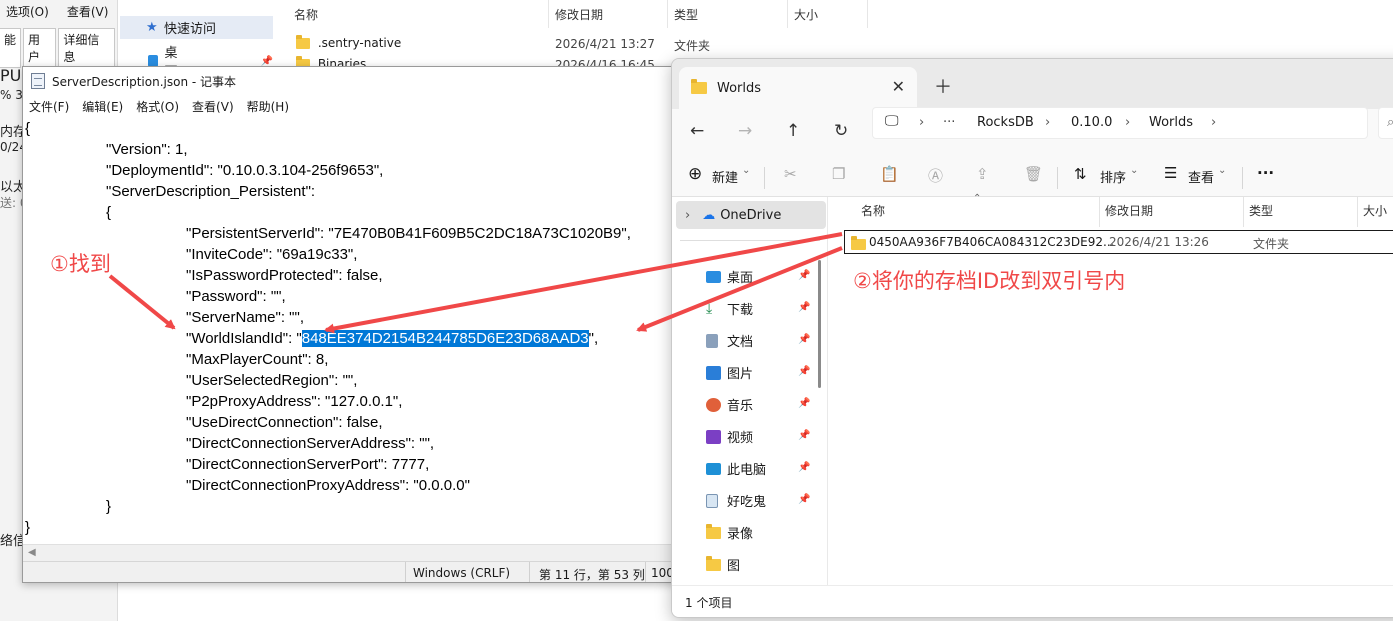 This screenshot has width=1393, height=621. I want to click on menu-file: 文件(F), so click(49, 106).